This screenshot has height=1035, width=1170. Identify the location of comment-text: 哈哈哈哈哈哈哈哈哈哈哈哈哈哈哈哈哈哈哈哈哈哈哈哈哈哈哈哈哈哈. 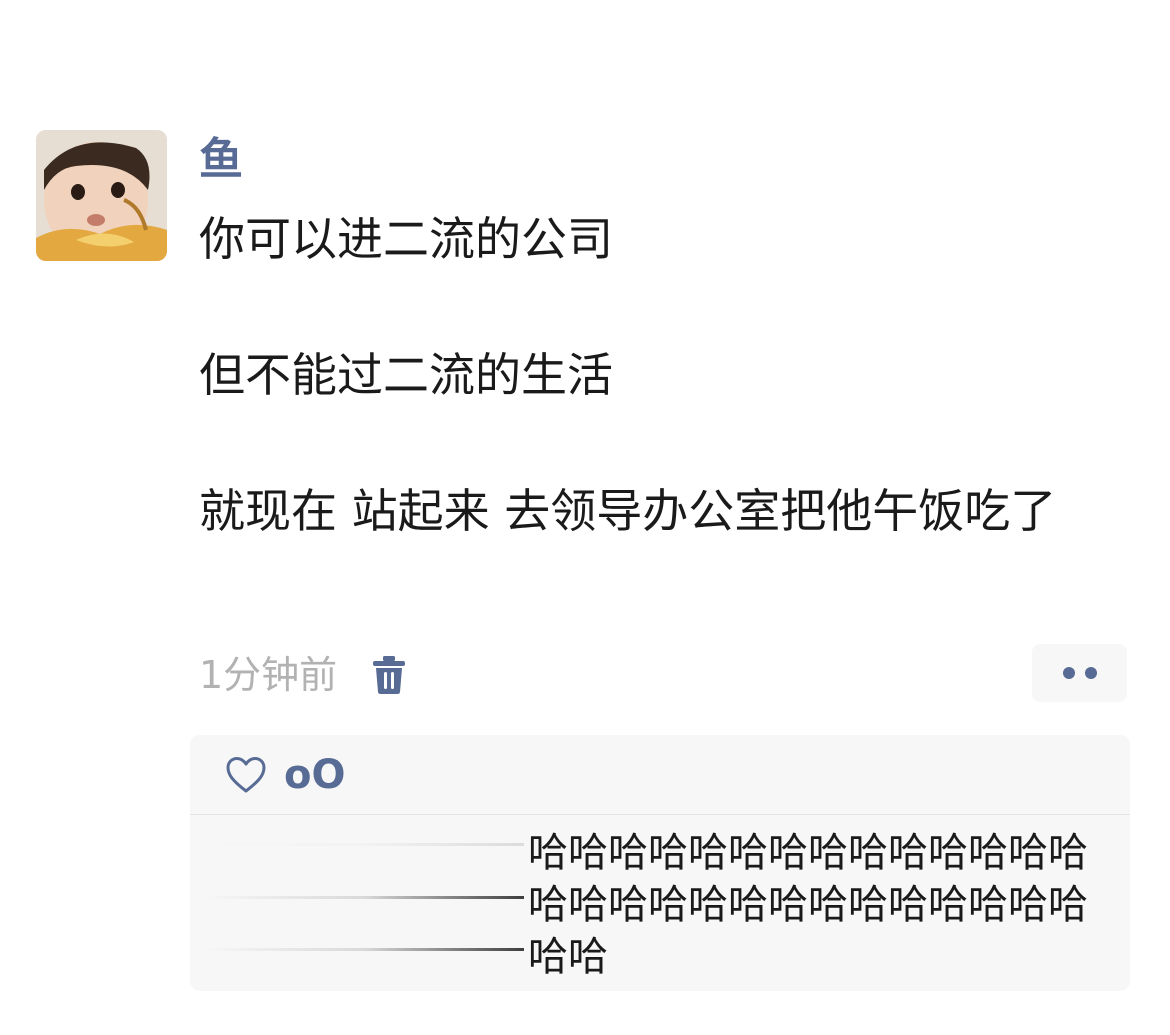
(808, 905).